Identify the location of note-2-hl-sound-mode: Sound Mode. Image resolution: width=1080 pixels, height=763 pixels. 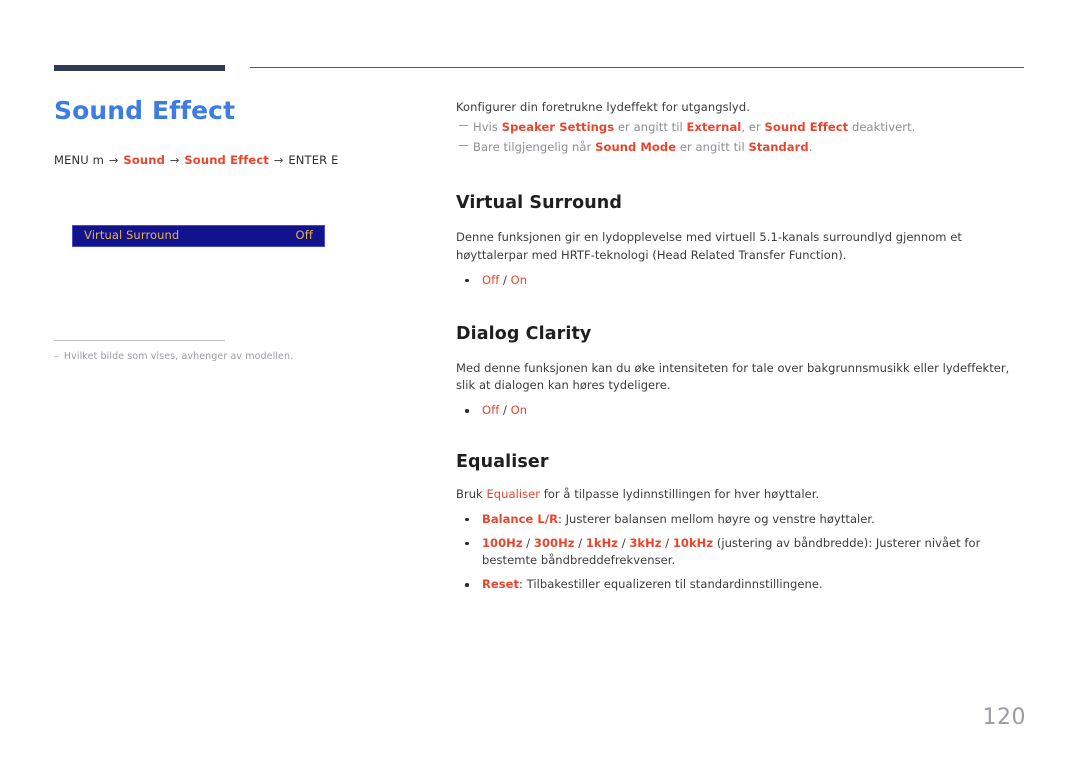
(636, 146).